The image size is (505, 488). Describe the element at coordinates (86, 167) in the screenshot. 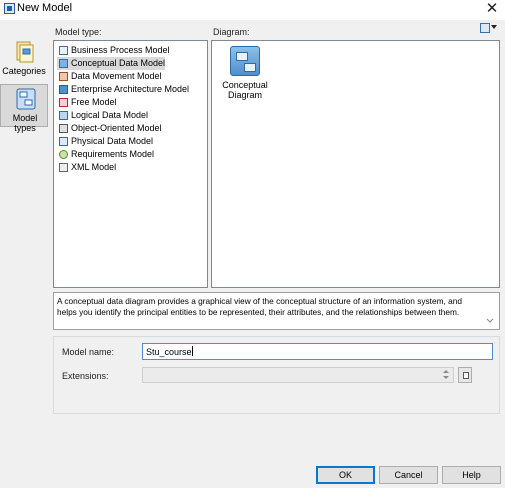

I see `list-item-xml-model: XML Model` at that location.